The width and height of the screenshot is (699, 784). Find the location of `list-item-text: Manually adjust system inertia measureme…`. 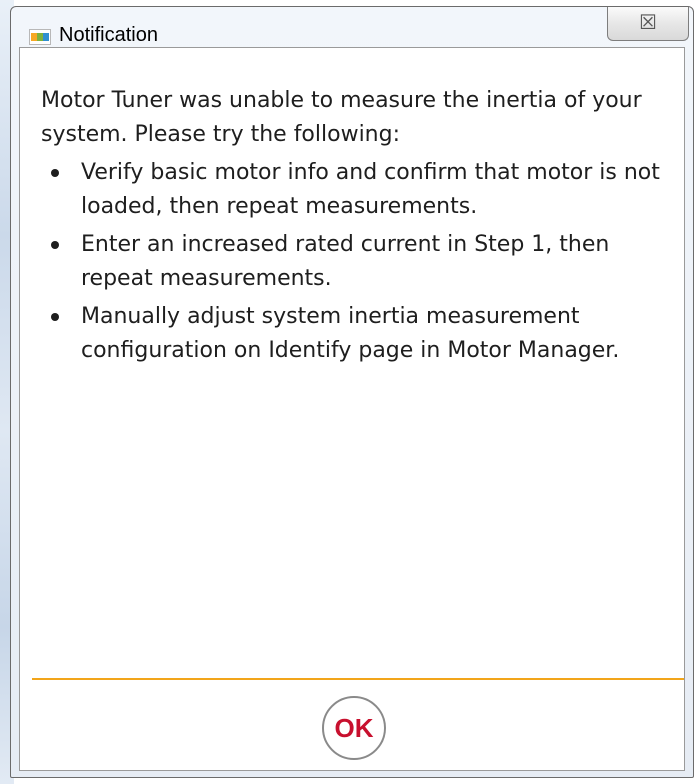

list-item-text: Manually adjust system inertia measureme… is located at coordinates (350, 333).